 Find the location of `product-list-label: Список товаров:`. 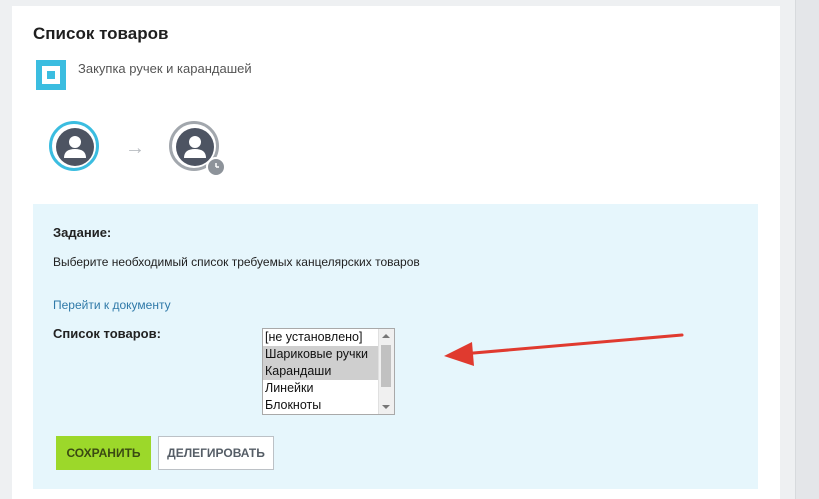

product-list-label: Список товаров: is located at coordinates (107, 333).